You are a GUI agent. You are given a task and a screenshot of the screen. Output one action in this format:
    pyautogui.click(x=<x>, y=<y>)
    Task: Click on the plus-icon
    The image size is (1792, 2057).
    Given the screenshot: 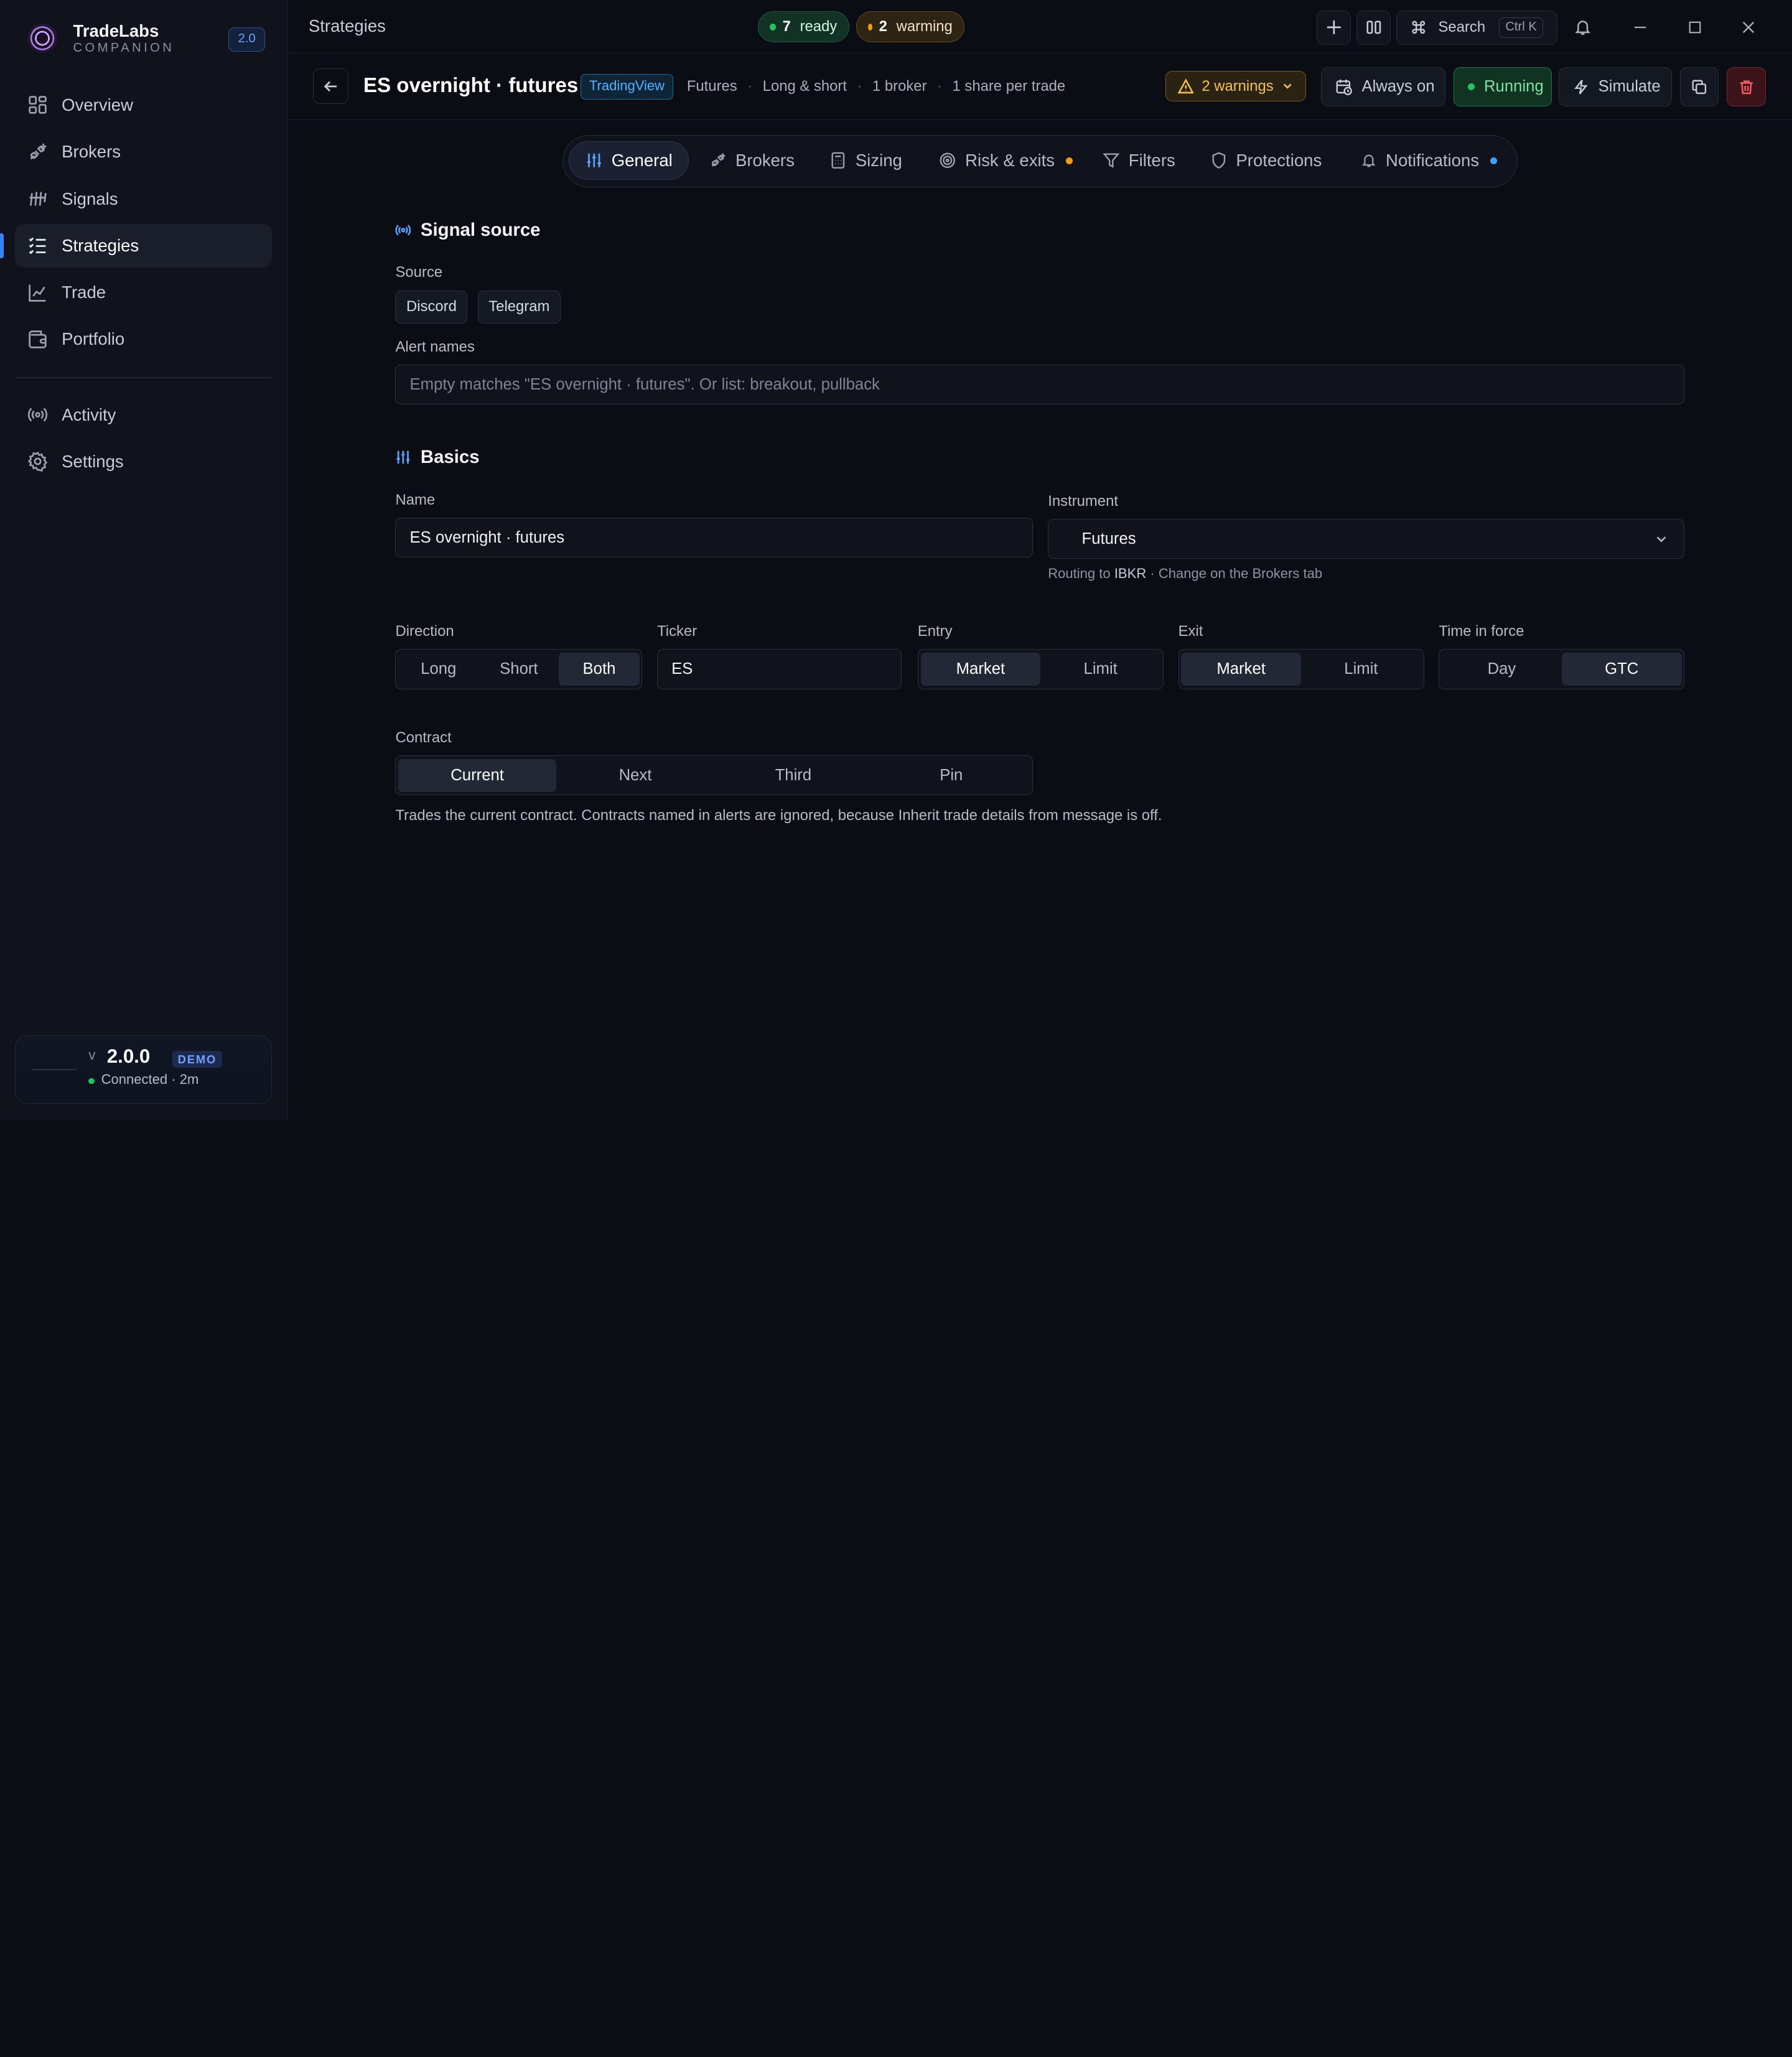 What is the action you would take?
    pyautogui.click(x=1334, y=27)
    